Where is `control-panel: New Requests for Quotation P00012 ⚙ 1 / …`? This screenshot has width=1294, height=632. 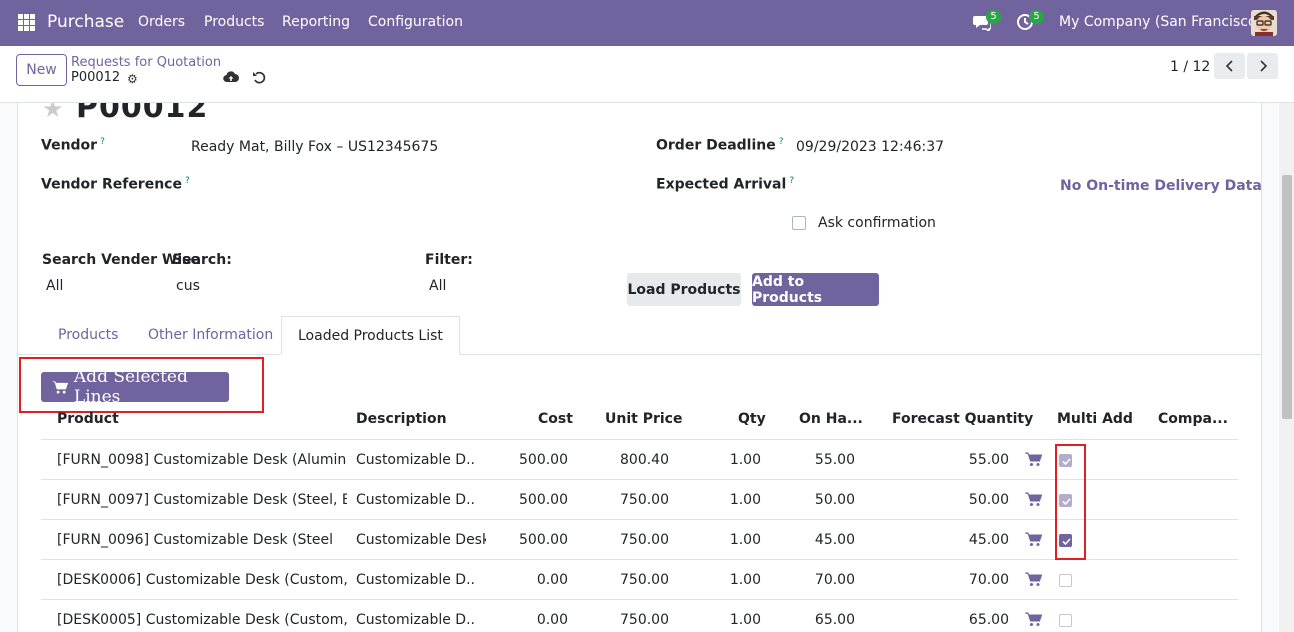 control-panel: New Requests for Quotation P00012 ⚙ 1 / … is located at coordinates (647, 74).